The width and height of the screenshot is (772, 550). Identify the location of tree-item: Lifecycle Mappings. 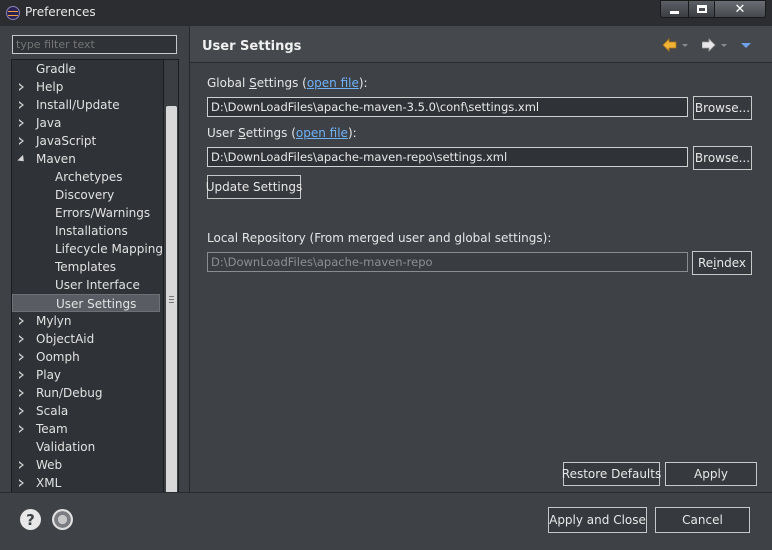
(90, 249).